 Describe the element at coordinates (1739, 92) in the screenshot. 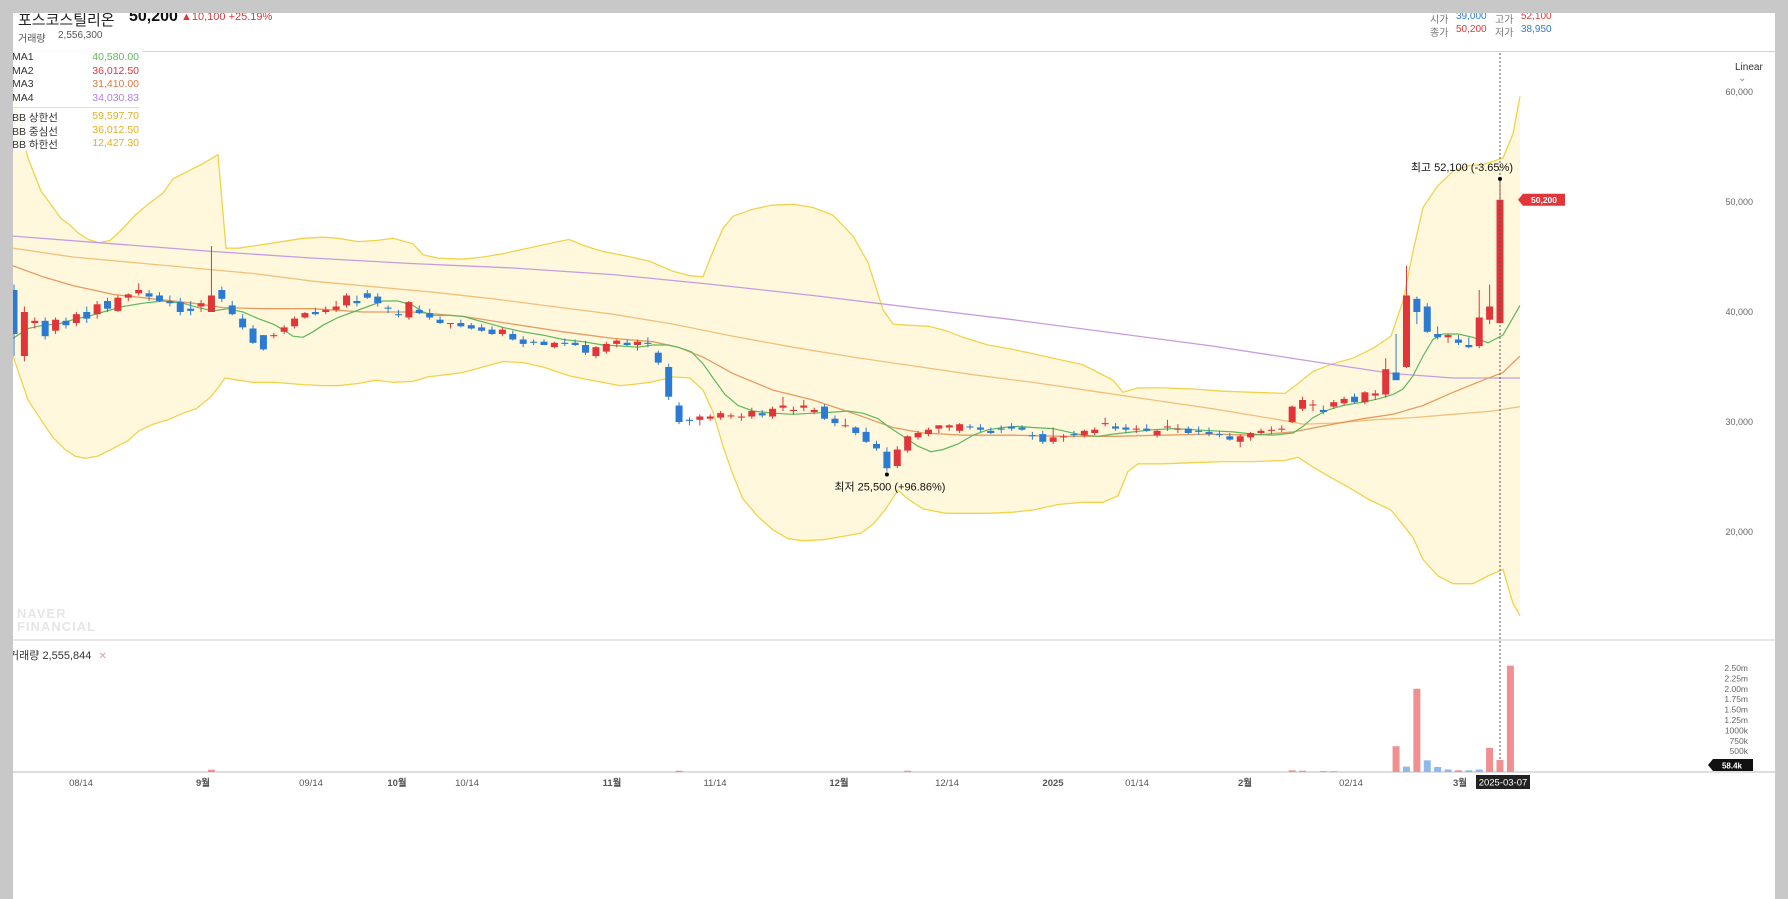

I see `price-tick-label: 60,000` at that location.